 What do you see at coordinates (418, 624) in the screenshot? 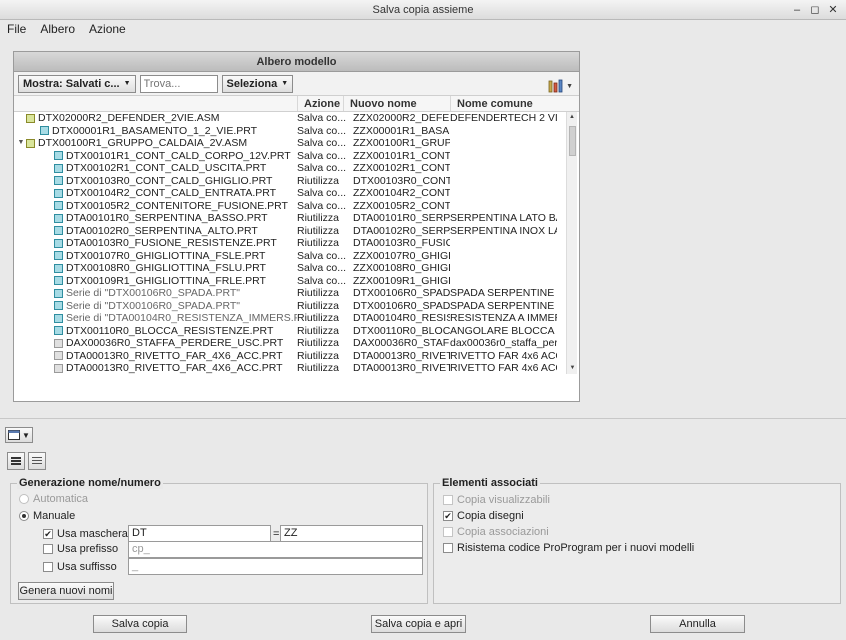
I see `save-copy-and-open-button: Salva copia e apri` at bounding box center [418, 624].